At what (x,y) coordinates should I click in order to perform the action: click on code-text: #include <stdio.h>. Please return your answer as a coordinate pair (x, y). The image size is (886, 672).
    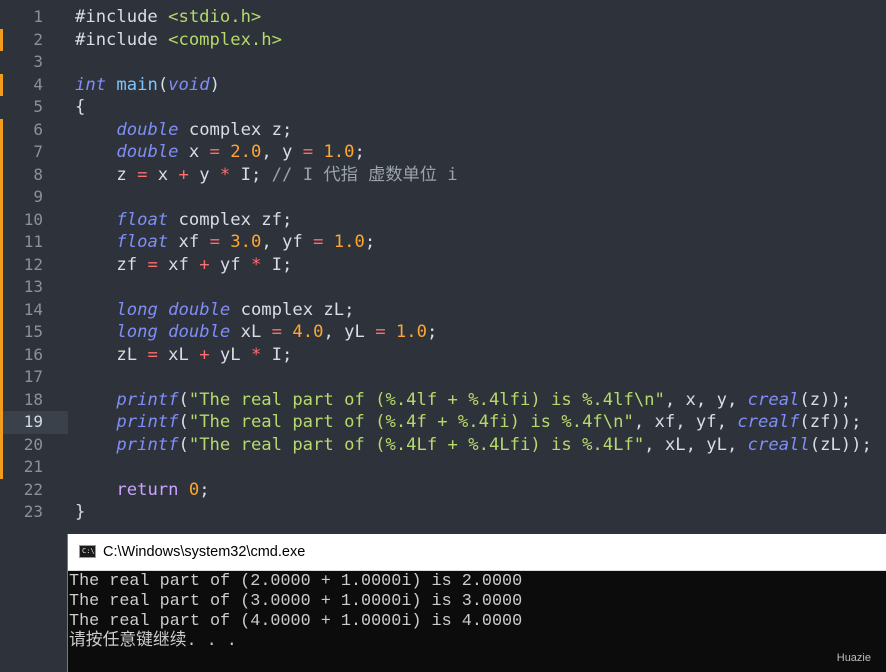
    Looking at the image, I should click on (168, 17).